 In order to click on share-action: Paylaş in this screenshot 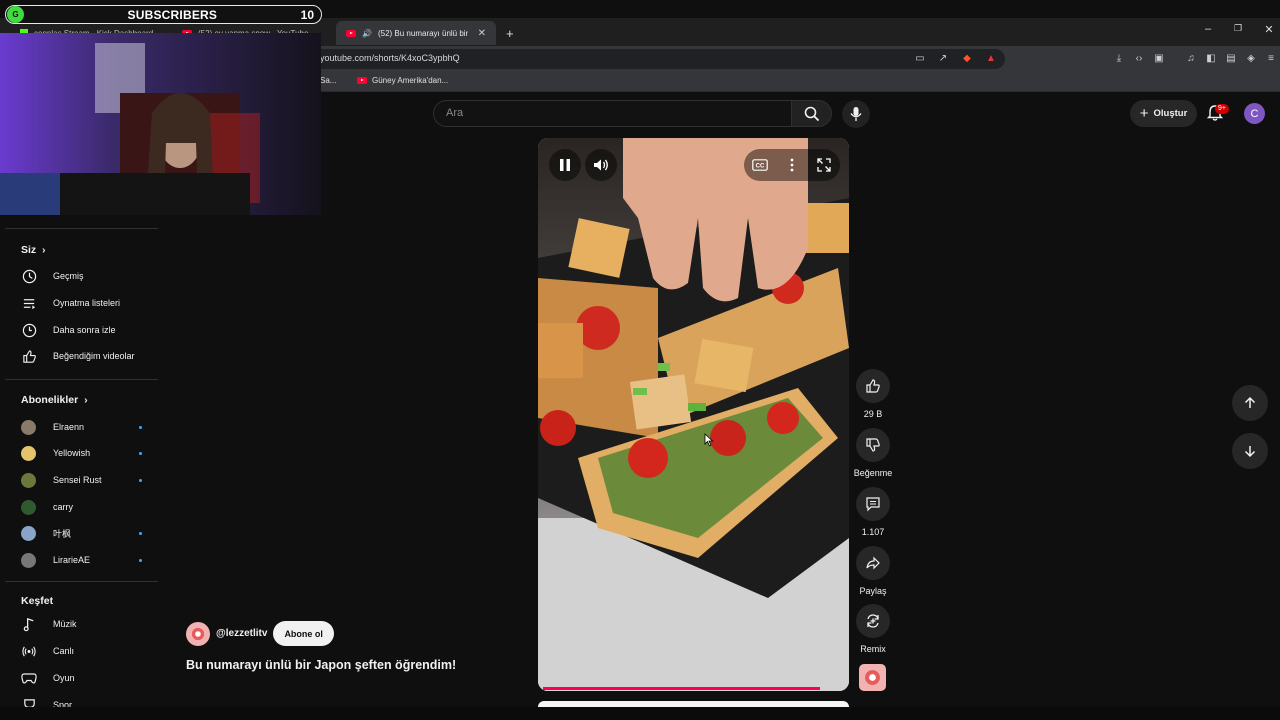, I will do `click(873, 571)`.